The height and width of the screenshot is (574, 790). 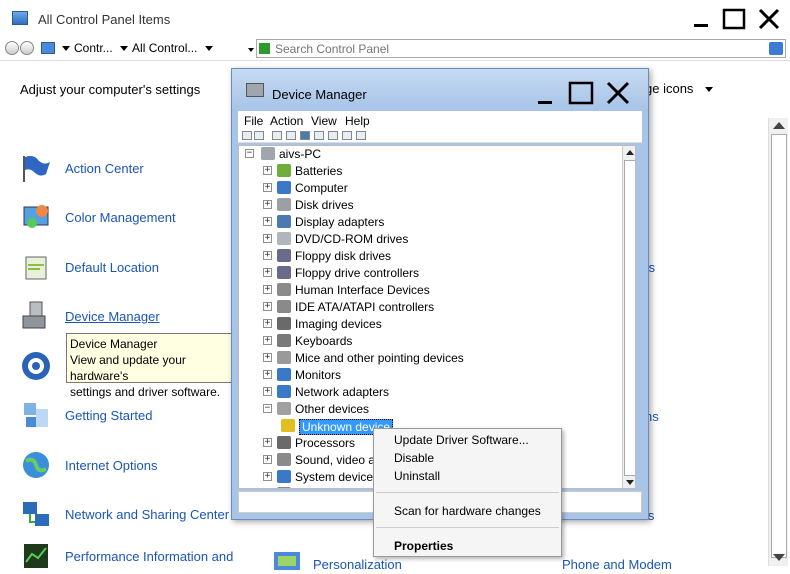 I want to click on cp-item-label: Getting Started, so click(x=108, y=415).